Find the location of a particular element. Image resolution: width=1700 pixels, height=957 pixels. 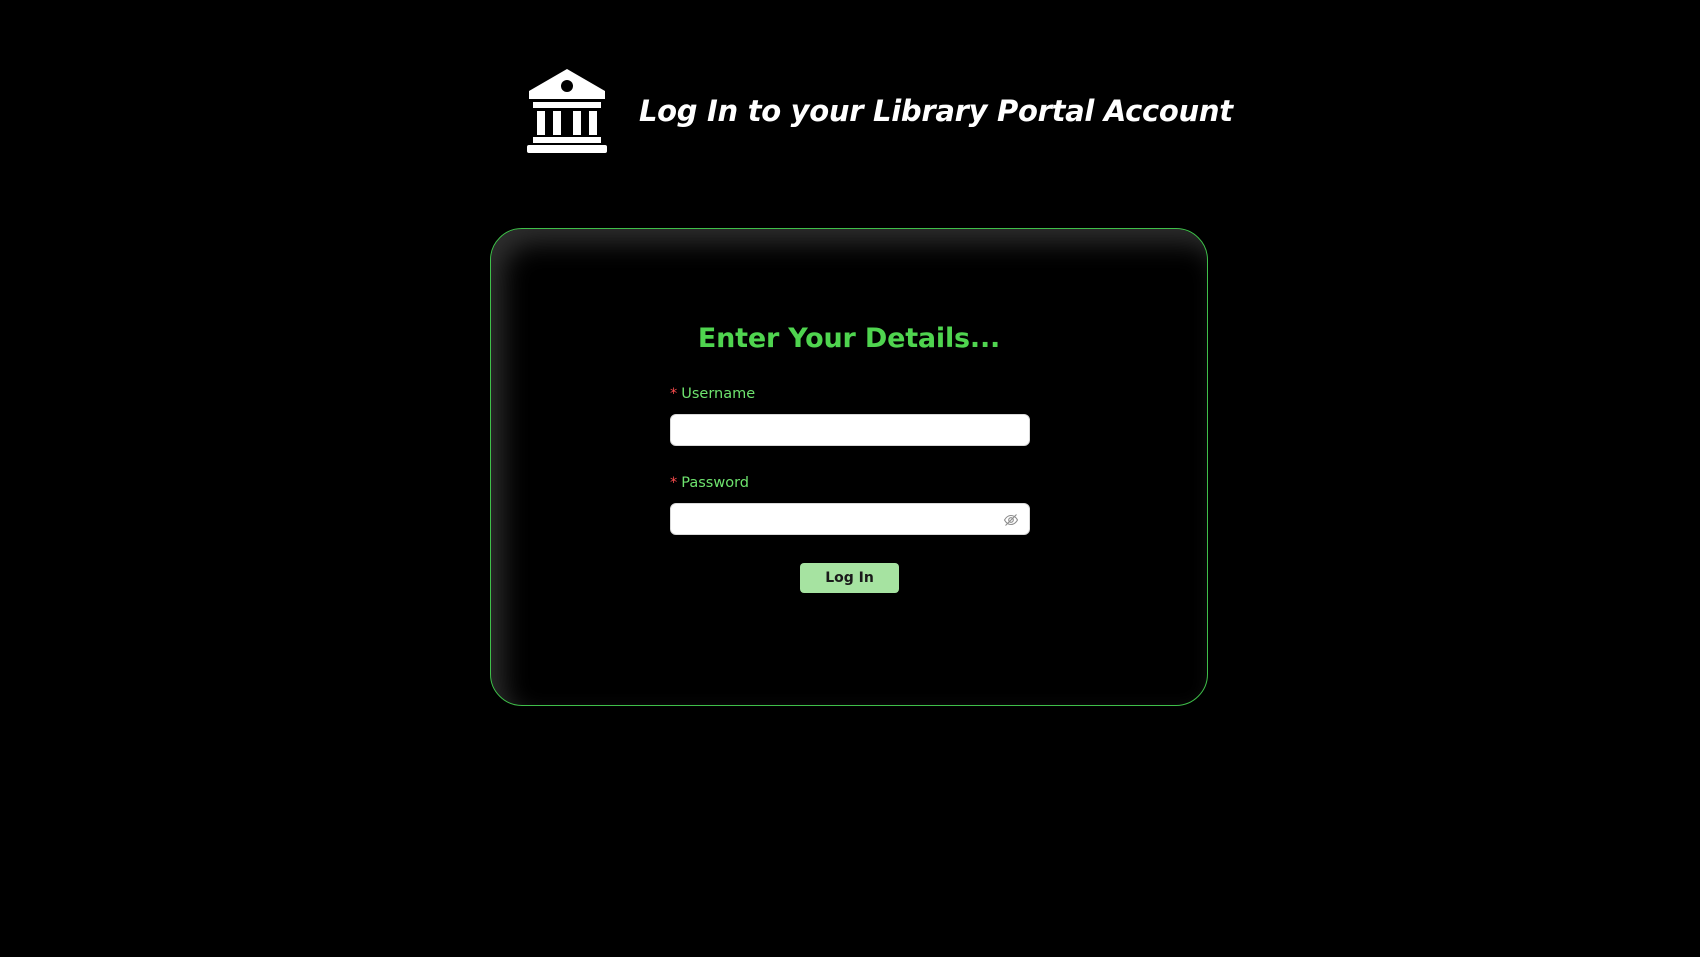

password-label-text: Password is located at coordinates (715, 483).